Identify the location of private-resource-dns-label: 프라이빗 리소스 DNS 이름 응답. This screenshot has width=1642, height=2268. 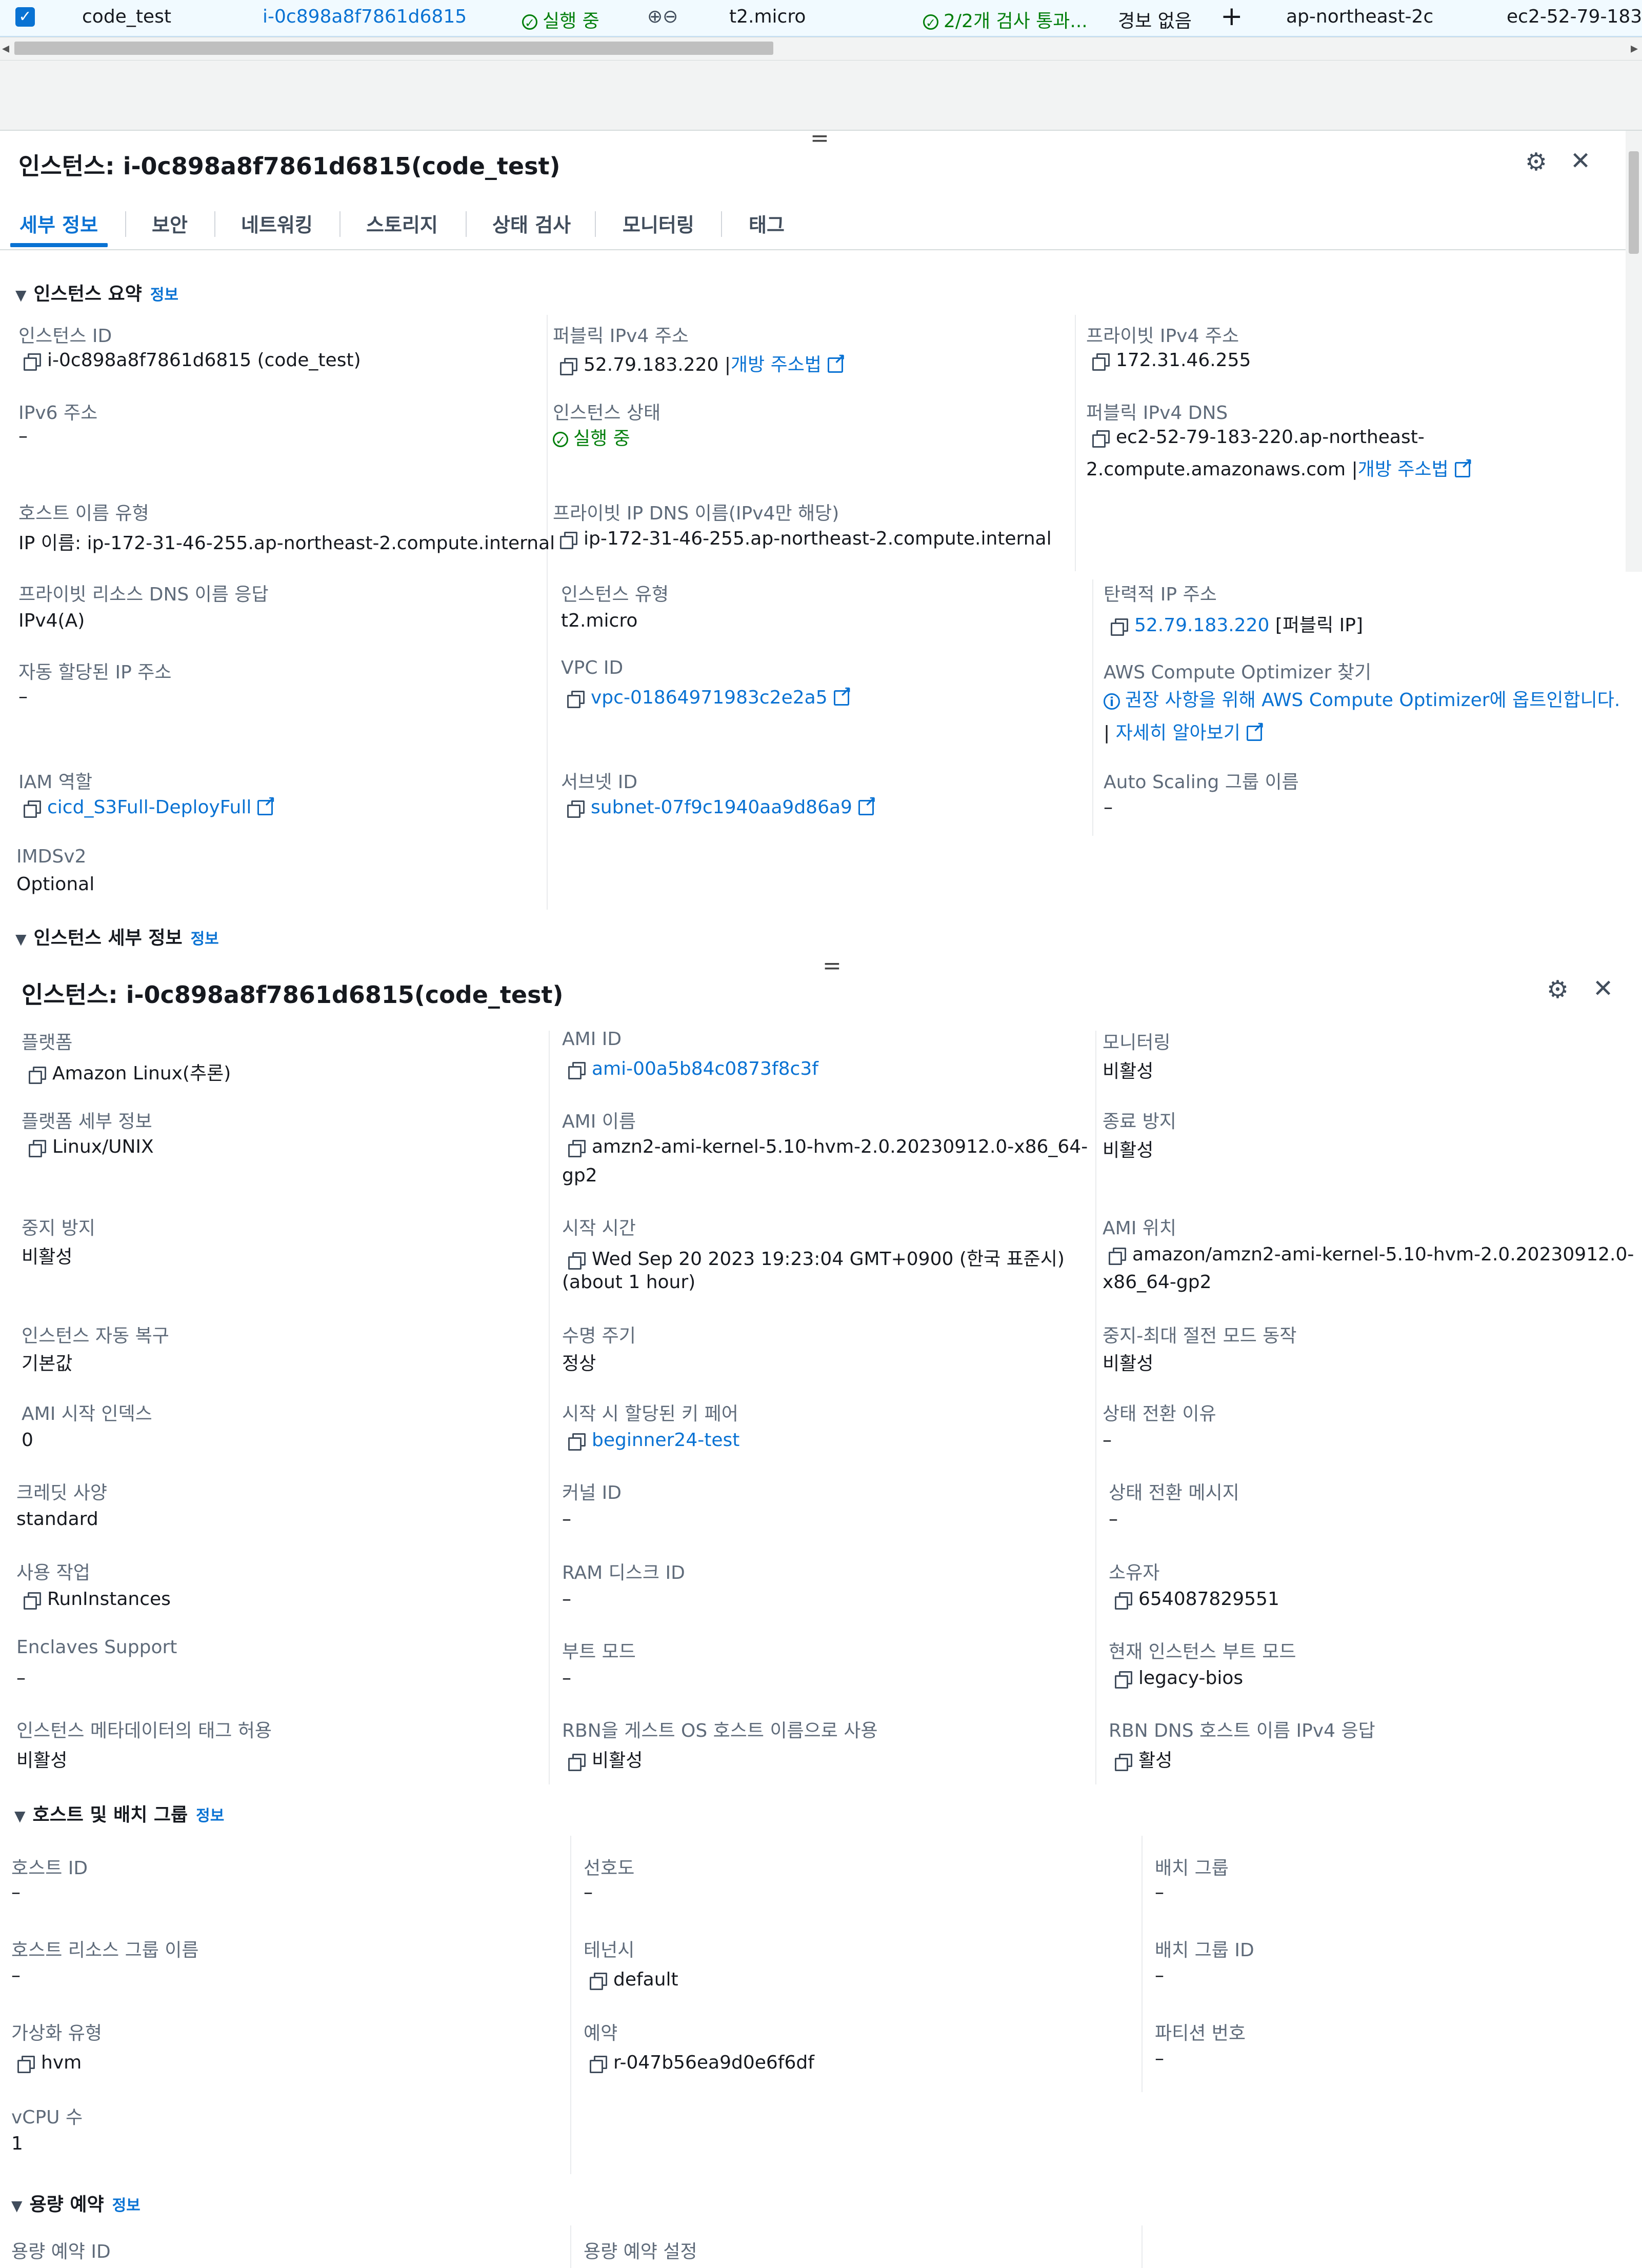
(143, 594).